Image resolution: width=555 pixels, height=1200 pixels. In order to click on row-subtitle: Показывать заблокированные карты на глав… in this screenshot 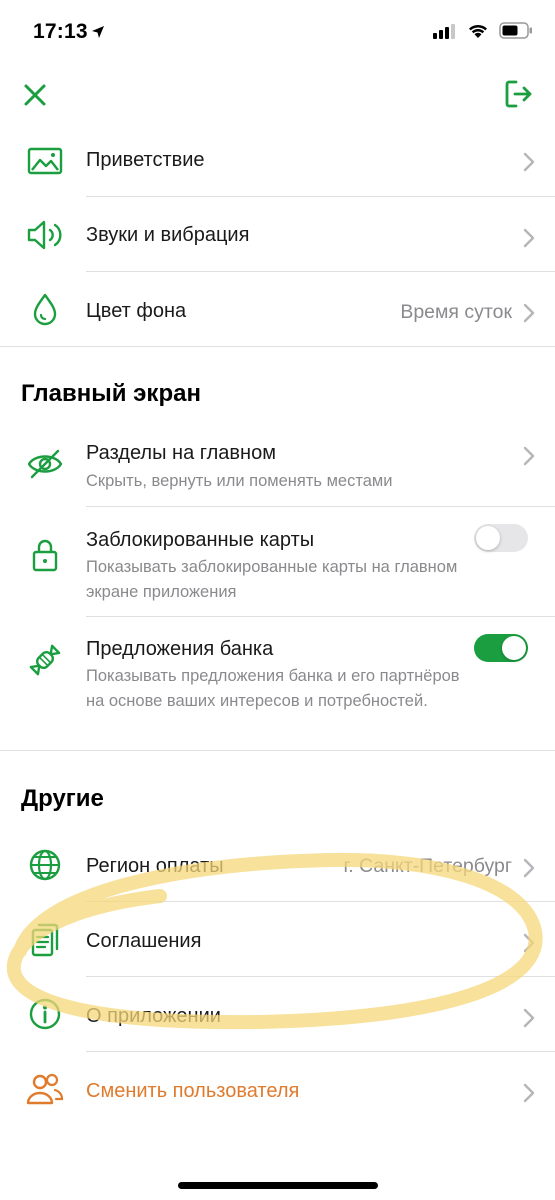, I will do `click(272, 579)`.